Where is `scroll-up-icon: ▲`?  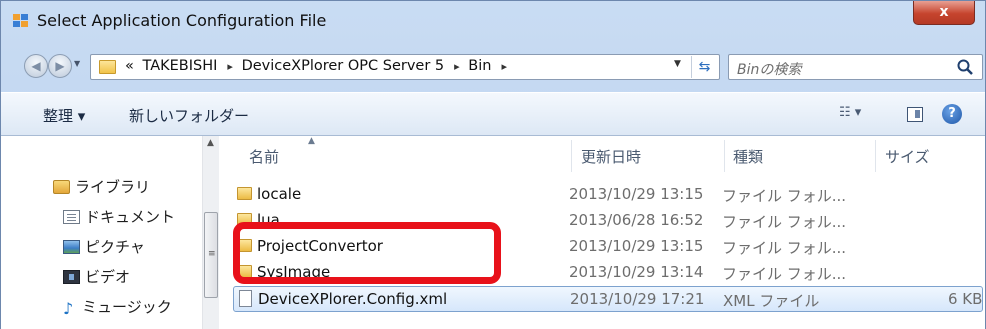
scroll-up-icon: ▲ is located at coordinates (210, 143).